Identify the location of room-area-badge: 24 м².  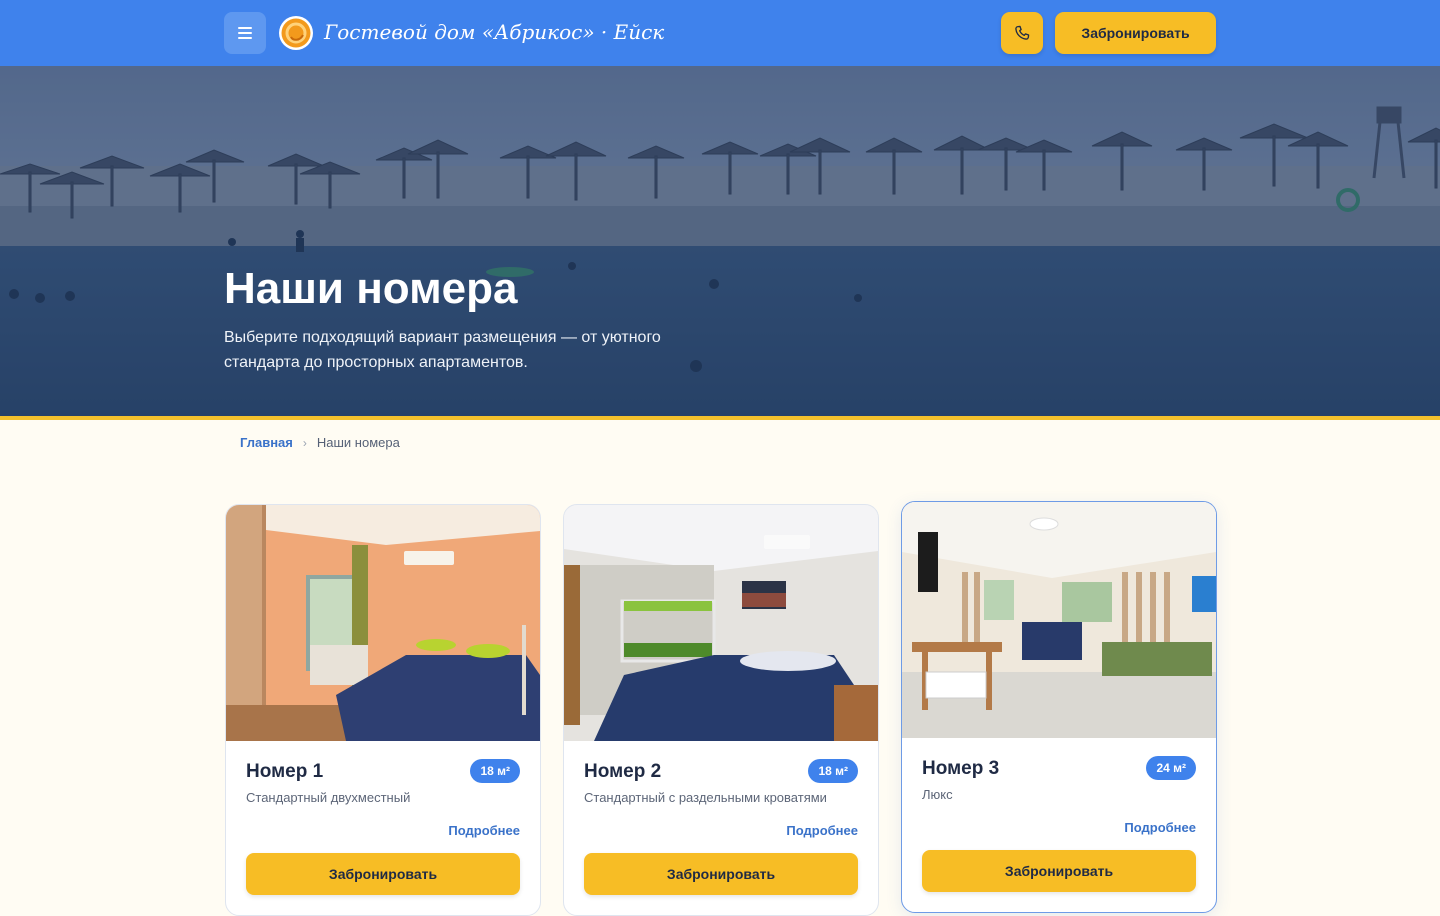
(1171, 768).